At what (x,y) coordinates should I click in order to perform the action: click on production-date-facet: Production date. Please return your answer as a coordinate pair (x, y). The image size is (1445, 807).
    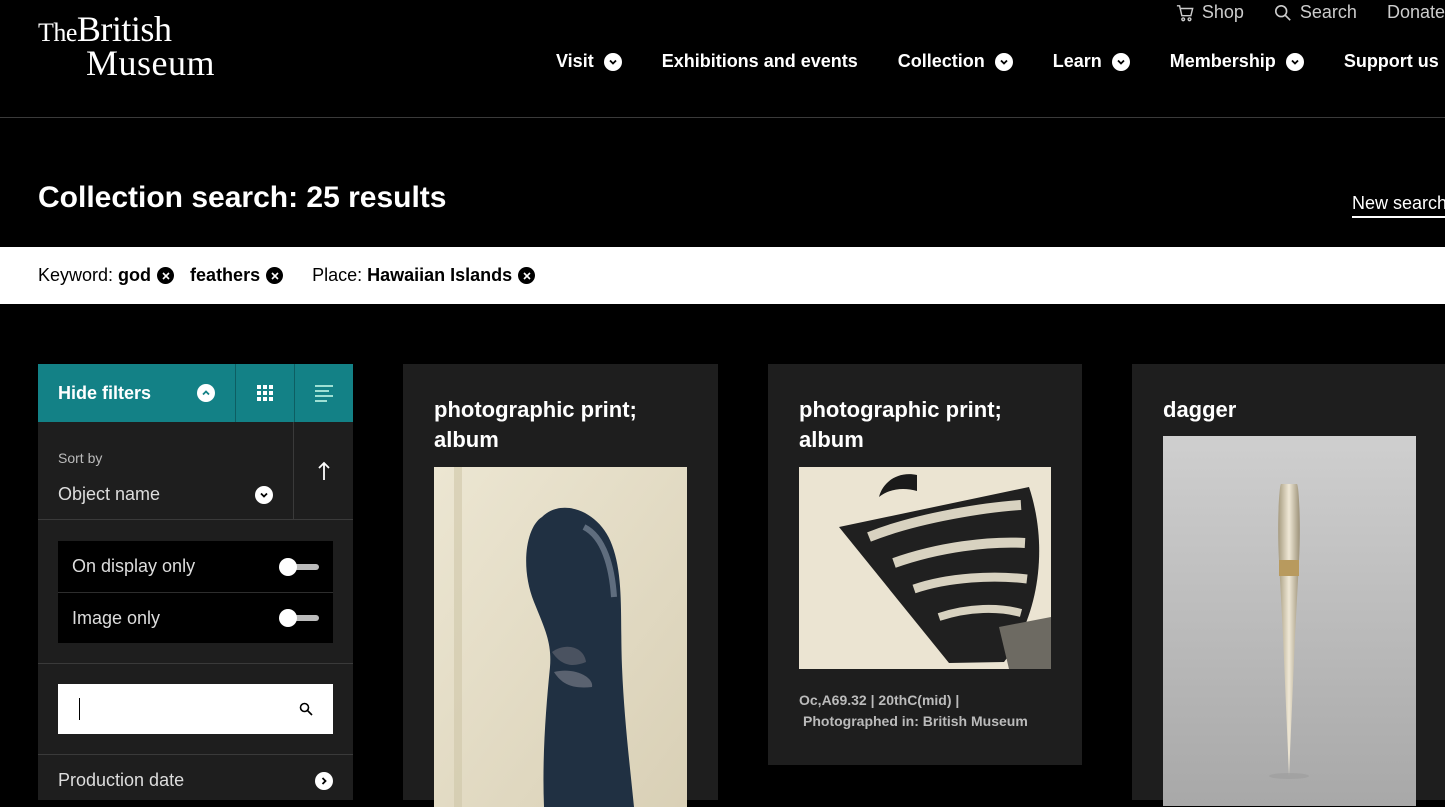
    Looking at the image, I should click on (195, 773).